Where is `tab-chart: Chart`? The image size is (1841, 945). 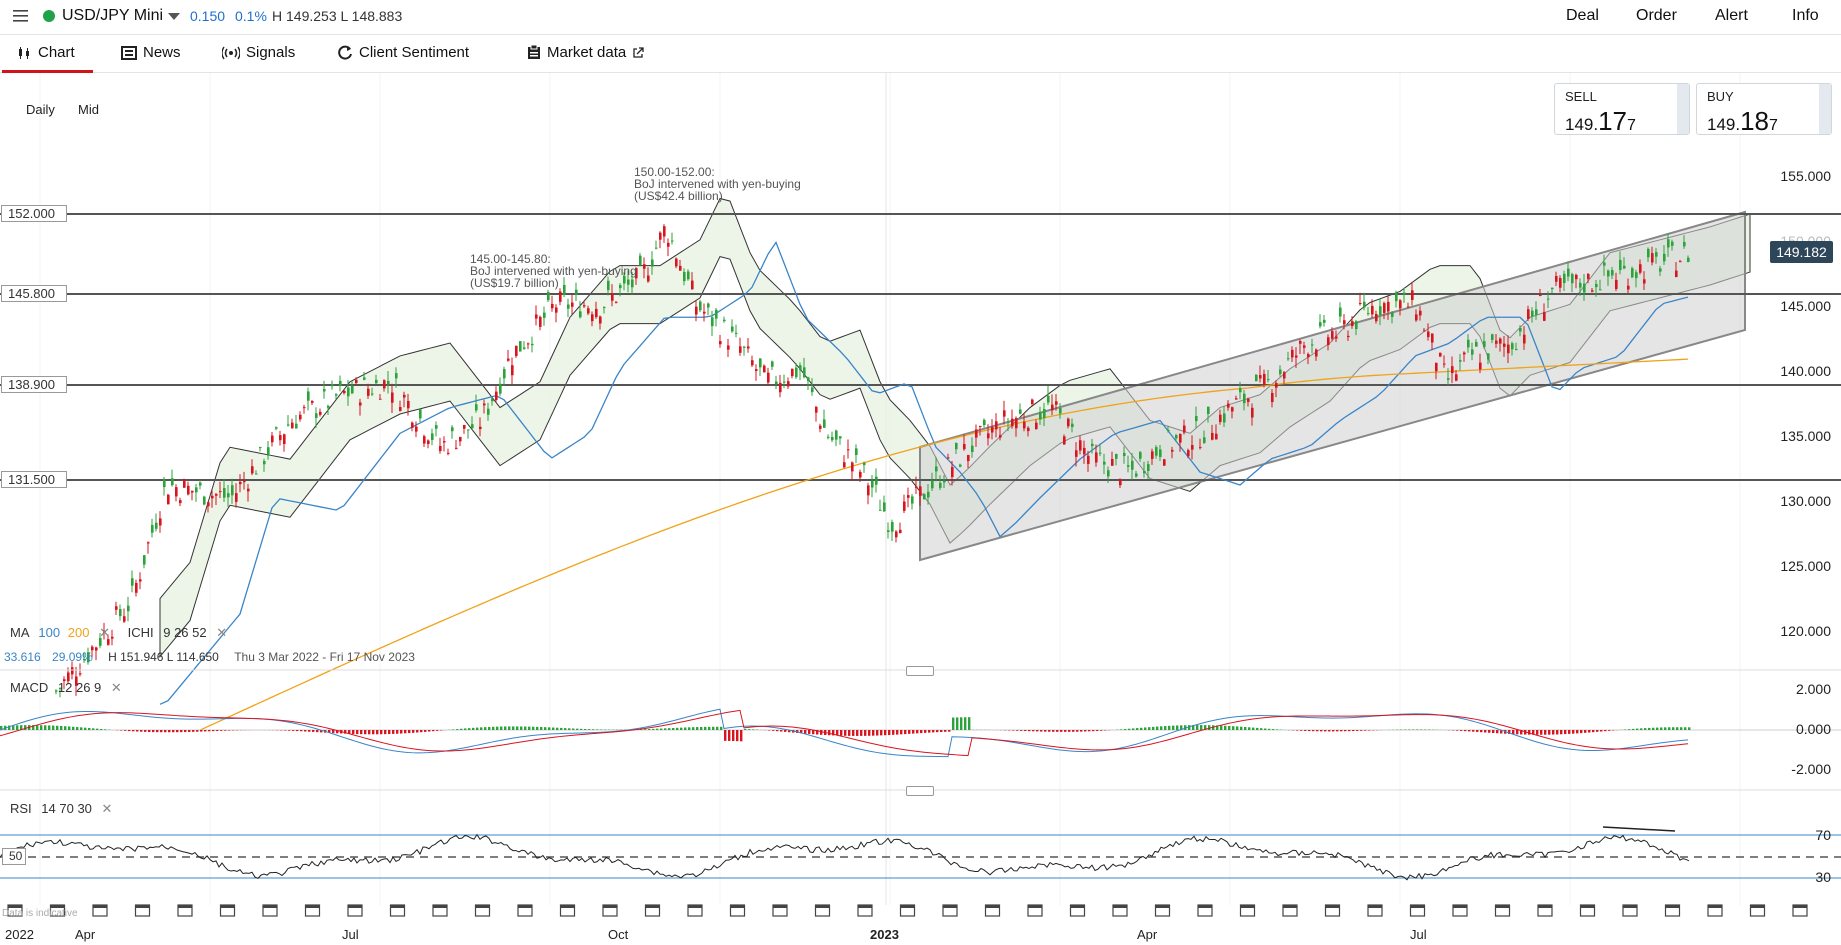 tab-chart: Chart is located at coordinates (47, 58).